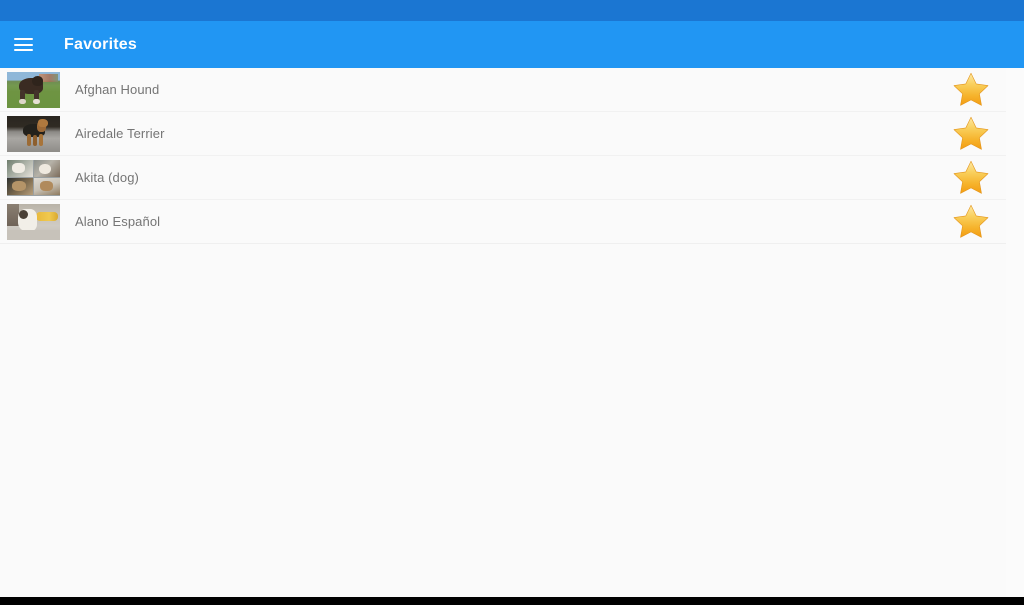  I want to click on hamburger-menu-icon, so click(23, 44).